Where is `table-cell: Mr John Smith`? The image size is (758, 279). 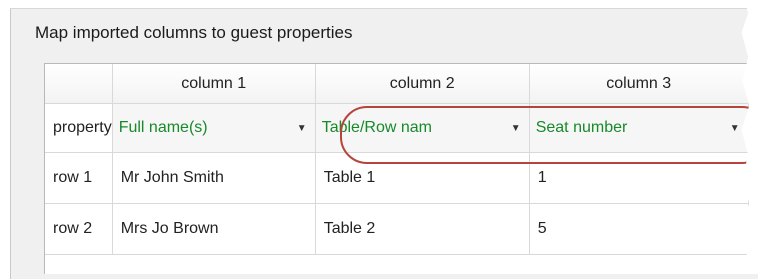
table-cell: Mr John Smith is located at coordinates (214, 178).